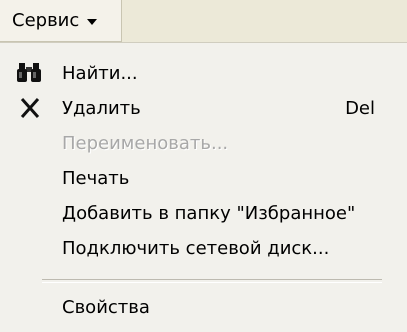 The image size is (407, 332). Describe the element at coordinates (203, 307) in the screenshot. I see `menu-item-properties: Свойства` at that location.